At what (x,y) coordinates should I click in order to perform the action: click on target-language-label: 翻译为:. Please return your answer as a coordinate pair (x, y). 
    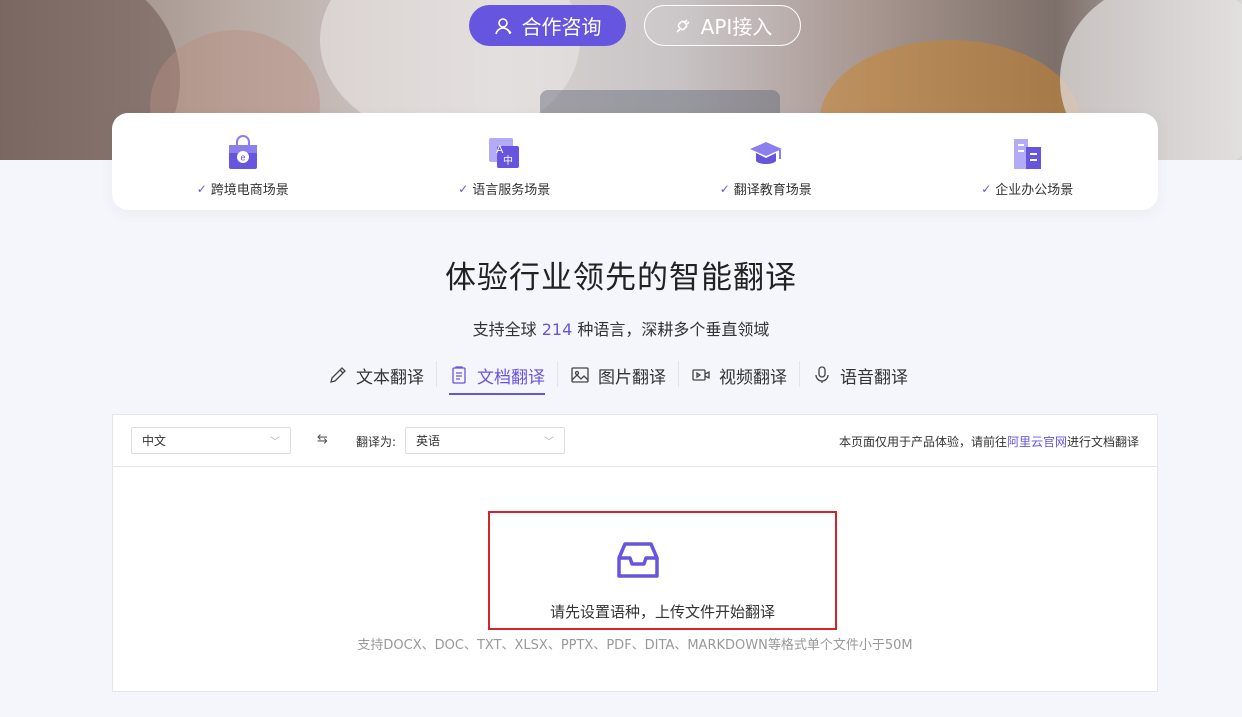
    Looking at the image, I should click on (376, 442).